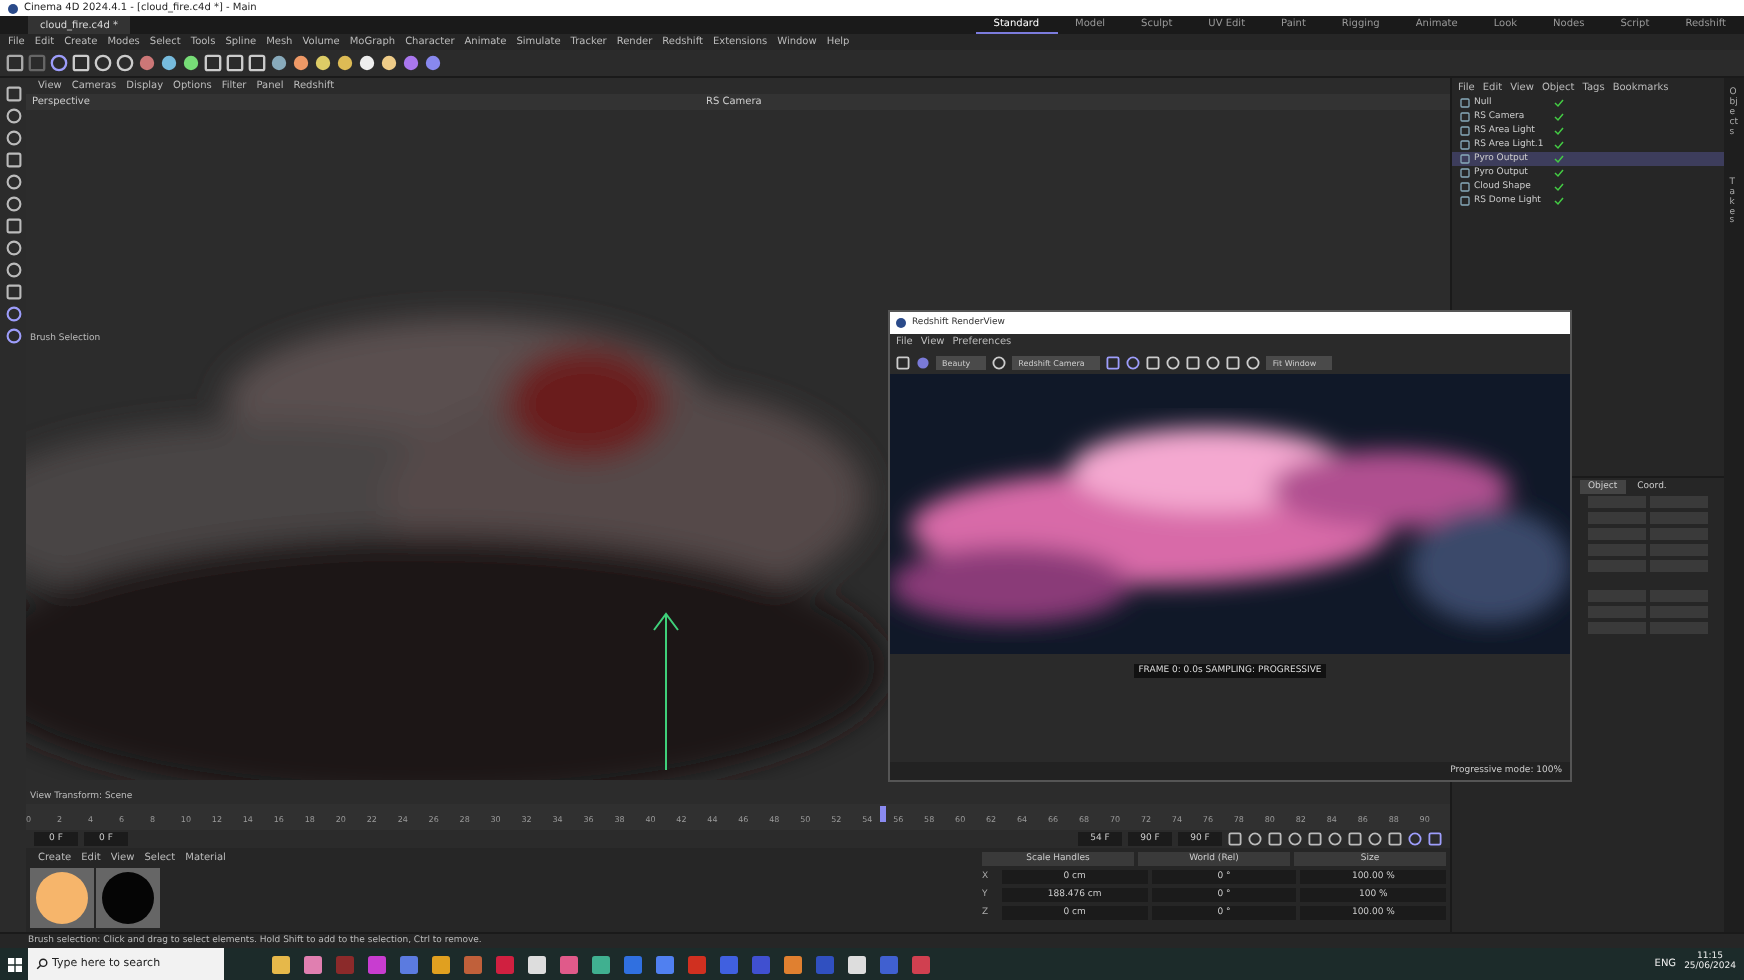 Image resolution: width=1744 pixels, height=980 pixels. Describe the element at coordinates (14, 964) in the screenshot. I see `windows-logo-icon` at that location.